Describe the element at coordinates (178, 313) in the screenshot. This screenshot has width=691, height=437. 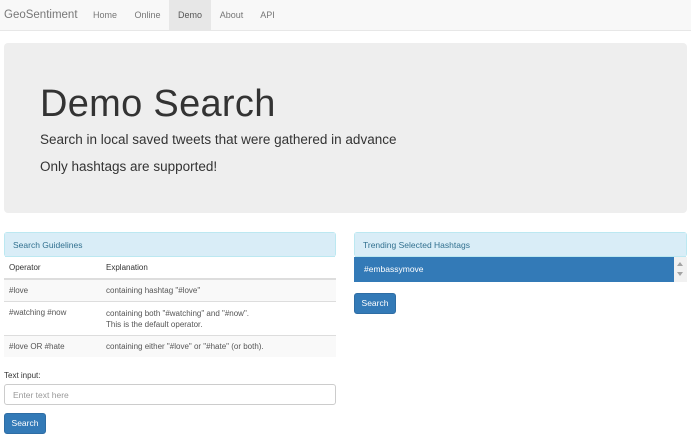
I see `explanation-text: containing both "#watching" and "#now".` at that location.